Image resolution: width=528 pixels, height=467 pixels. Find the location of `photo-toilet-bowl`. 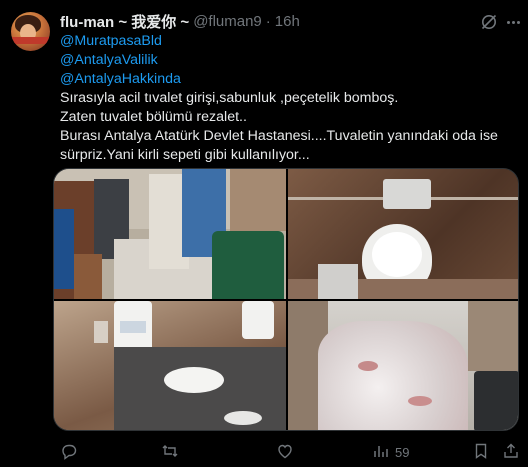

photo-toilet-bowl is located at coordinates (403, 234).